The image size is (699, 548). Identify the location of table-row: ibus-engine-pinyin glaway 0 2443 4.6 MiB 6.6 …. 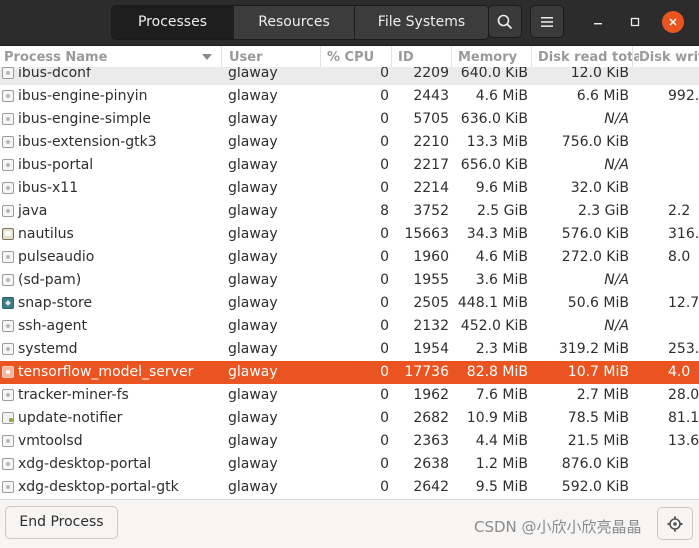
(349, 96).